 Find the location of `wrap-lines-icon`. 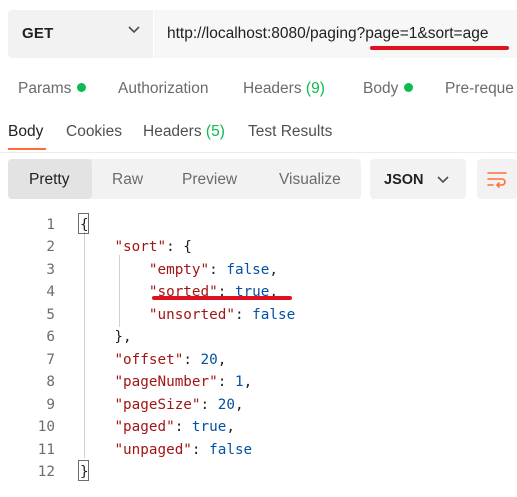

wrap-lines-icon is located at coordinates (497, 180).